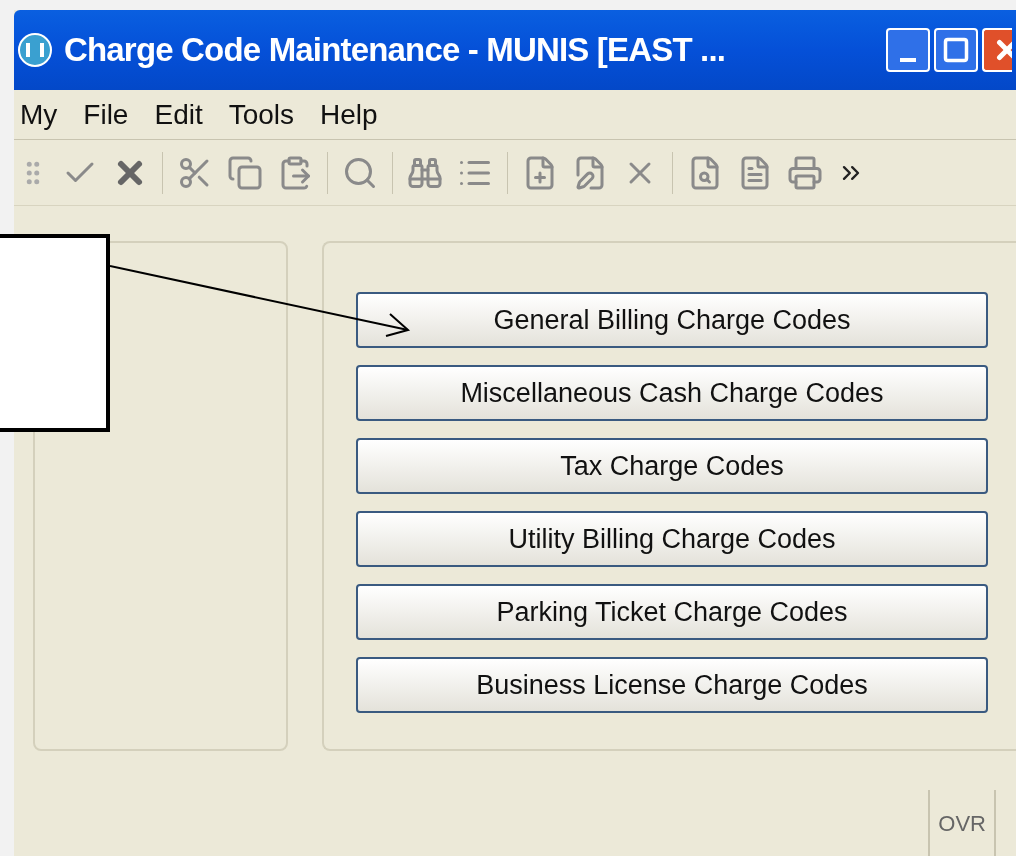 The image size is (1016, 856). I want to click on menu-item: Tools, so click(261, 114).